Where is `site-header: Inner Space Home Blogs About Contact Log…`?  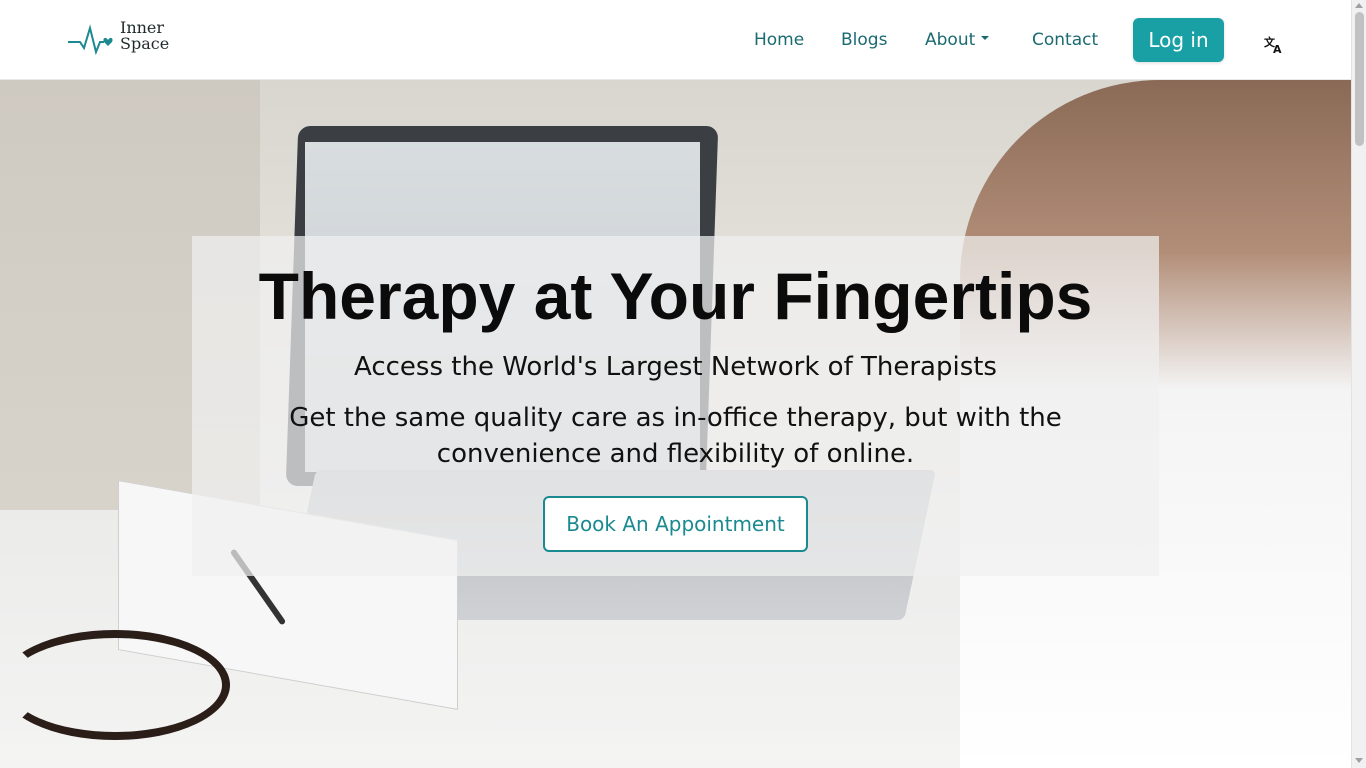
site-header: Inner Space Home Blogs About Contact Log… is located at coordinates (675, 40).